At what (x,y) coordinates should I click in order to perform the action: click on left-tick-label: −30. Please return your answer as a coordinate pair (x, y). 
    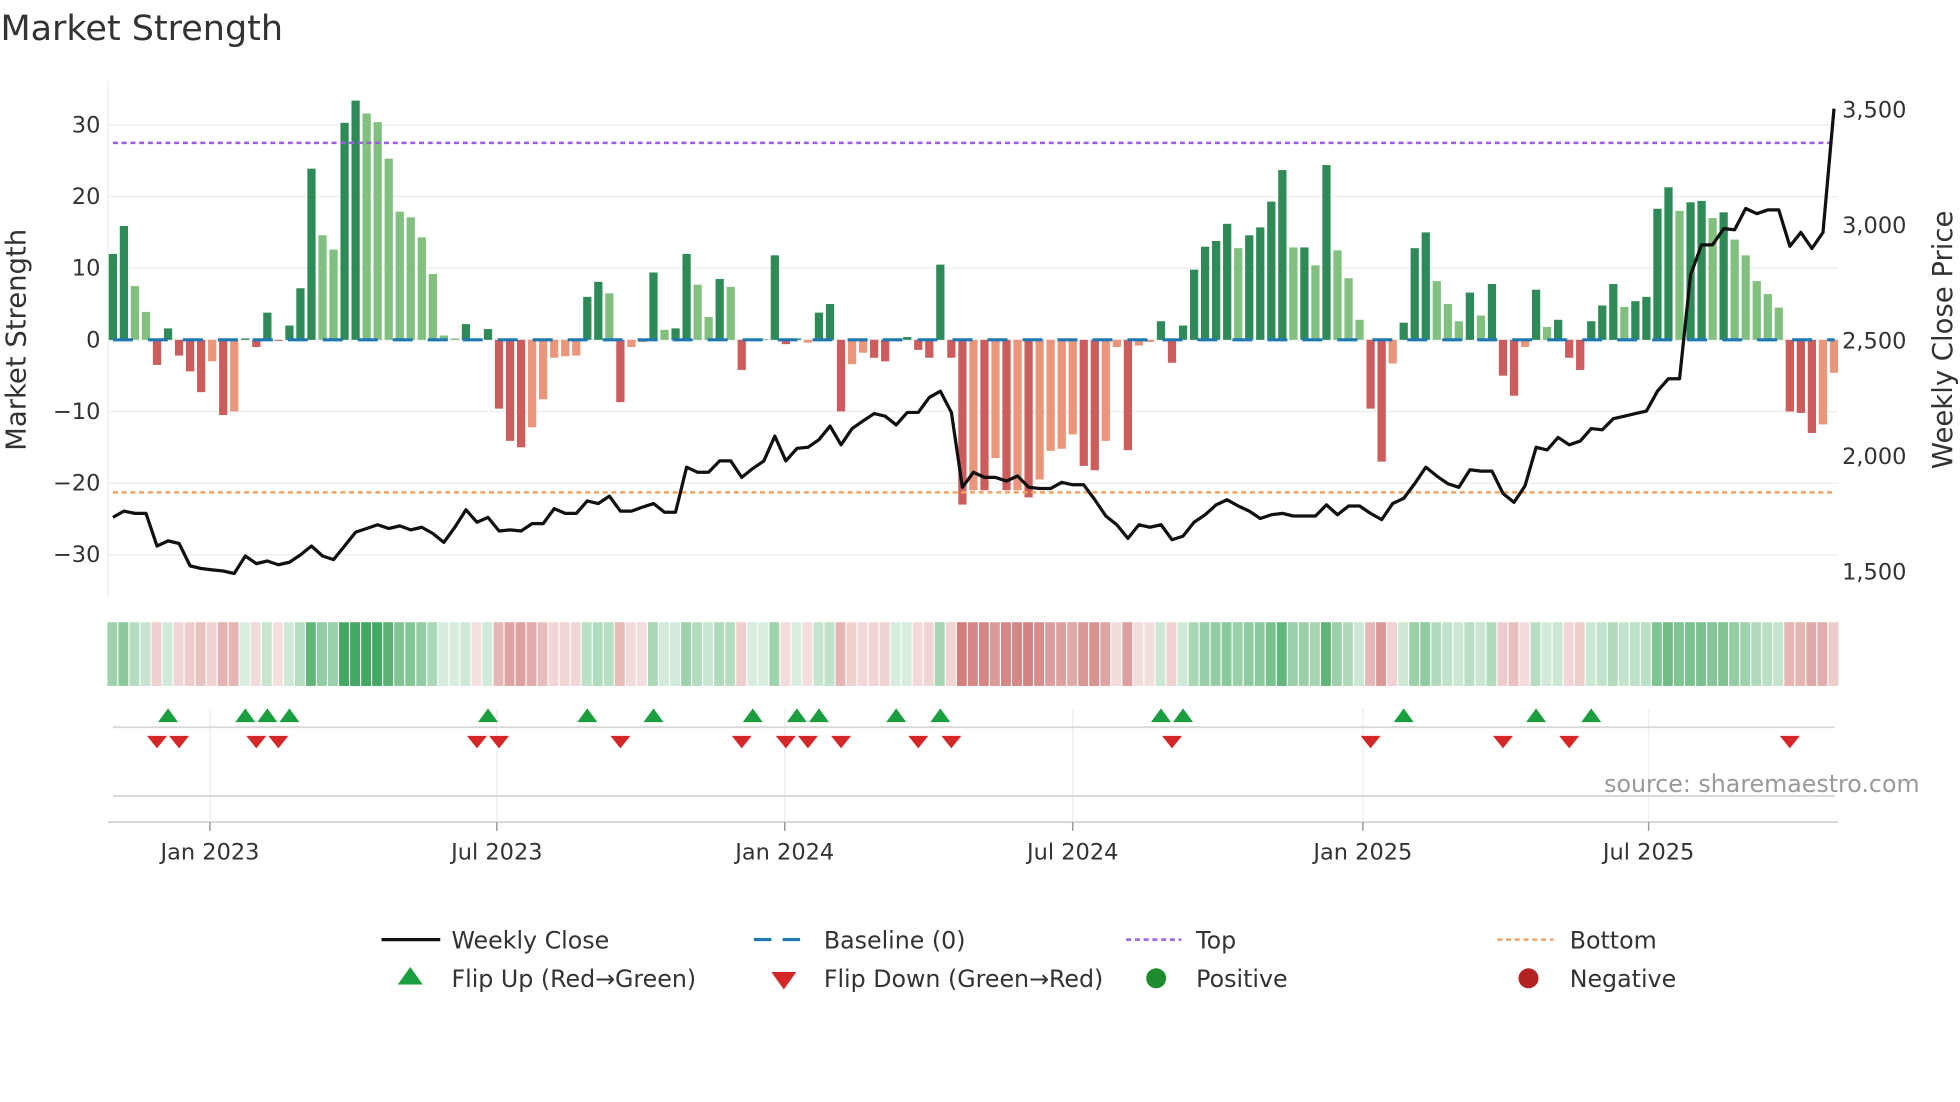
    Looking at the image, I should click on (76, 555).